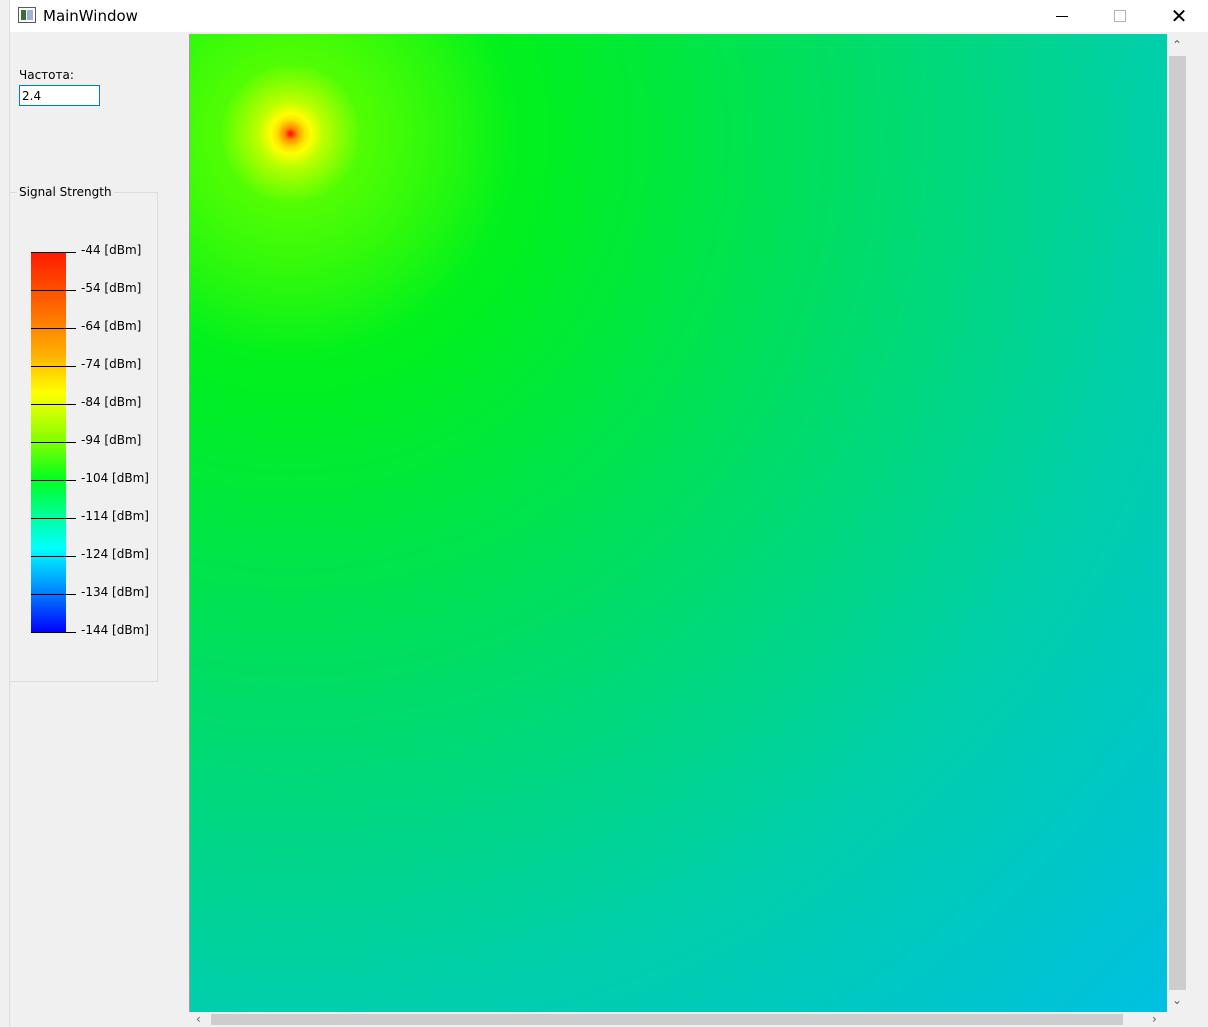 Image resolution: width=1208 pixels, height=1027 pixels. I want to click on maximize-button, so click(1120, 16).